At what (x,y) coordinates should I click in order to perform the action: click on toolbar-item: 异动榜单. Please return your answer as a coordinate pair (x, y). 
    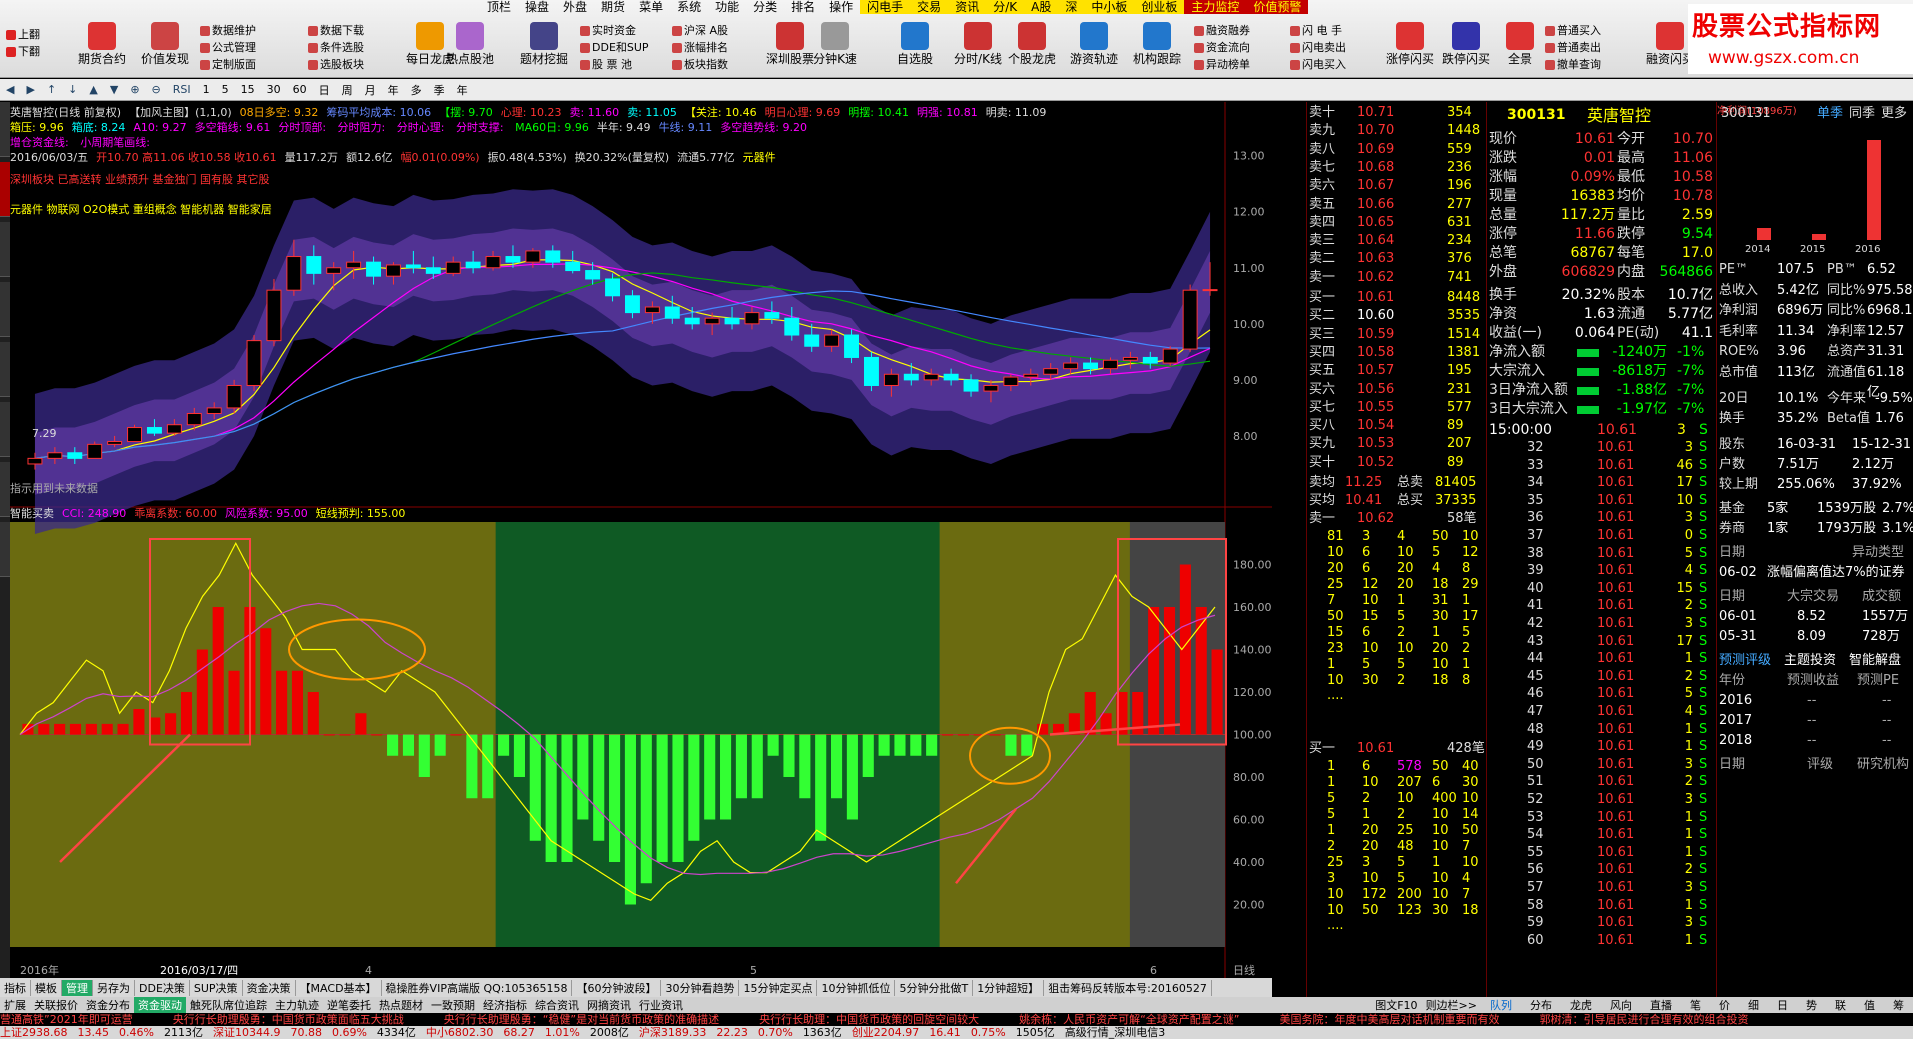
    Looking at the image, I should click on (1222, 64).